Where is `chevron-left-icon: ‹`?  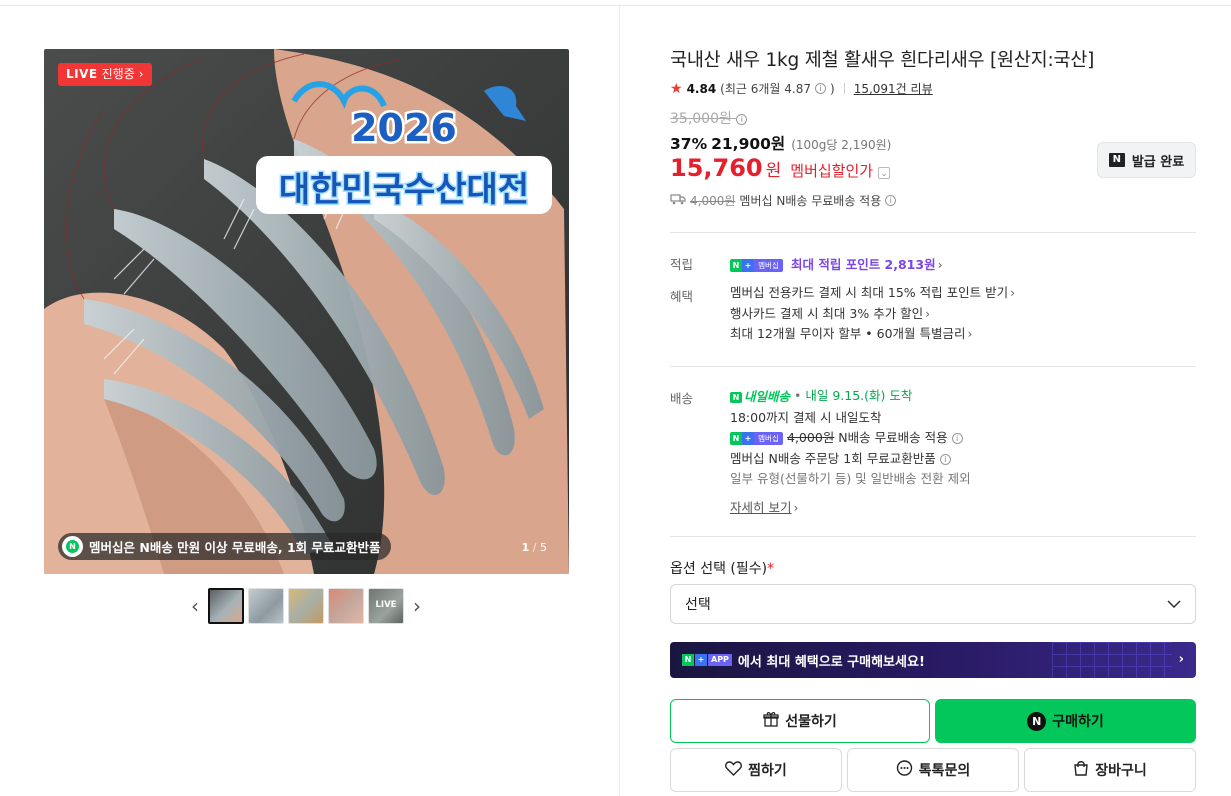
chevron-left-icon: ‹ is located at coordinates (195, 606).